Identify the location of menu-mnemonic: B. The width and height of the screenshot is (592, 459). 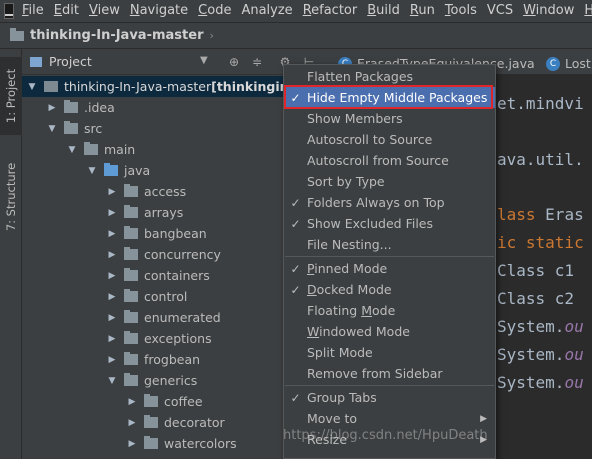
(372, 10).